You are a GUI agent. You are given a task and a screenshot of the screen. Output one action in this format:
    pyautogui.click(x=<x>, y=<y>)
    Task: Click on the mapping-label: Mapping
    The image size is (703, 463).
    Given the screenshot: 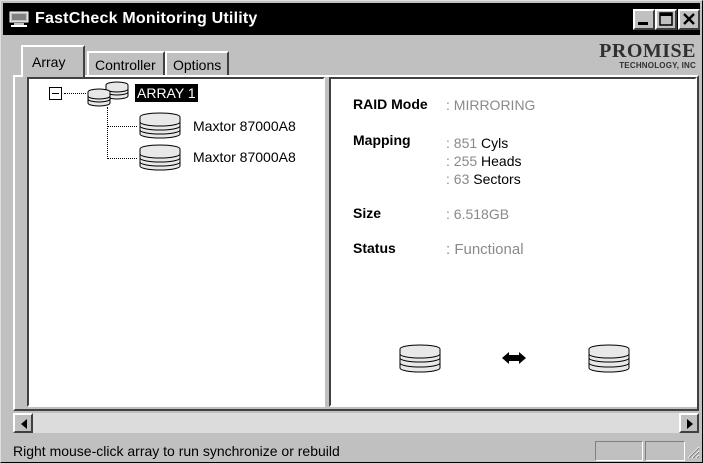 What is the action you would take?
    pyautogui.click(x=382, y=140)
    